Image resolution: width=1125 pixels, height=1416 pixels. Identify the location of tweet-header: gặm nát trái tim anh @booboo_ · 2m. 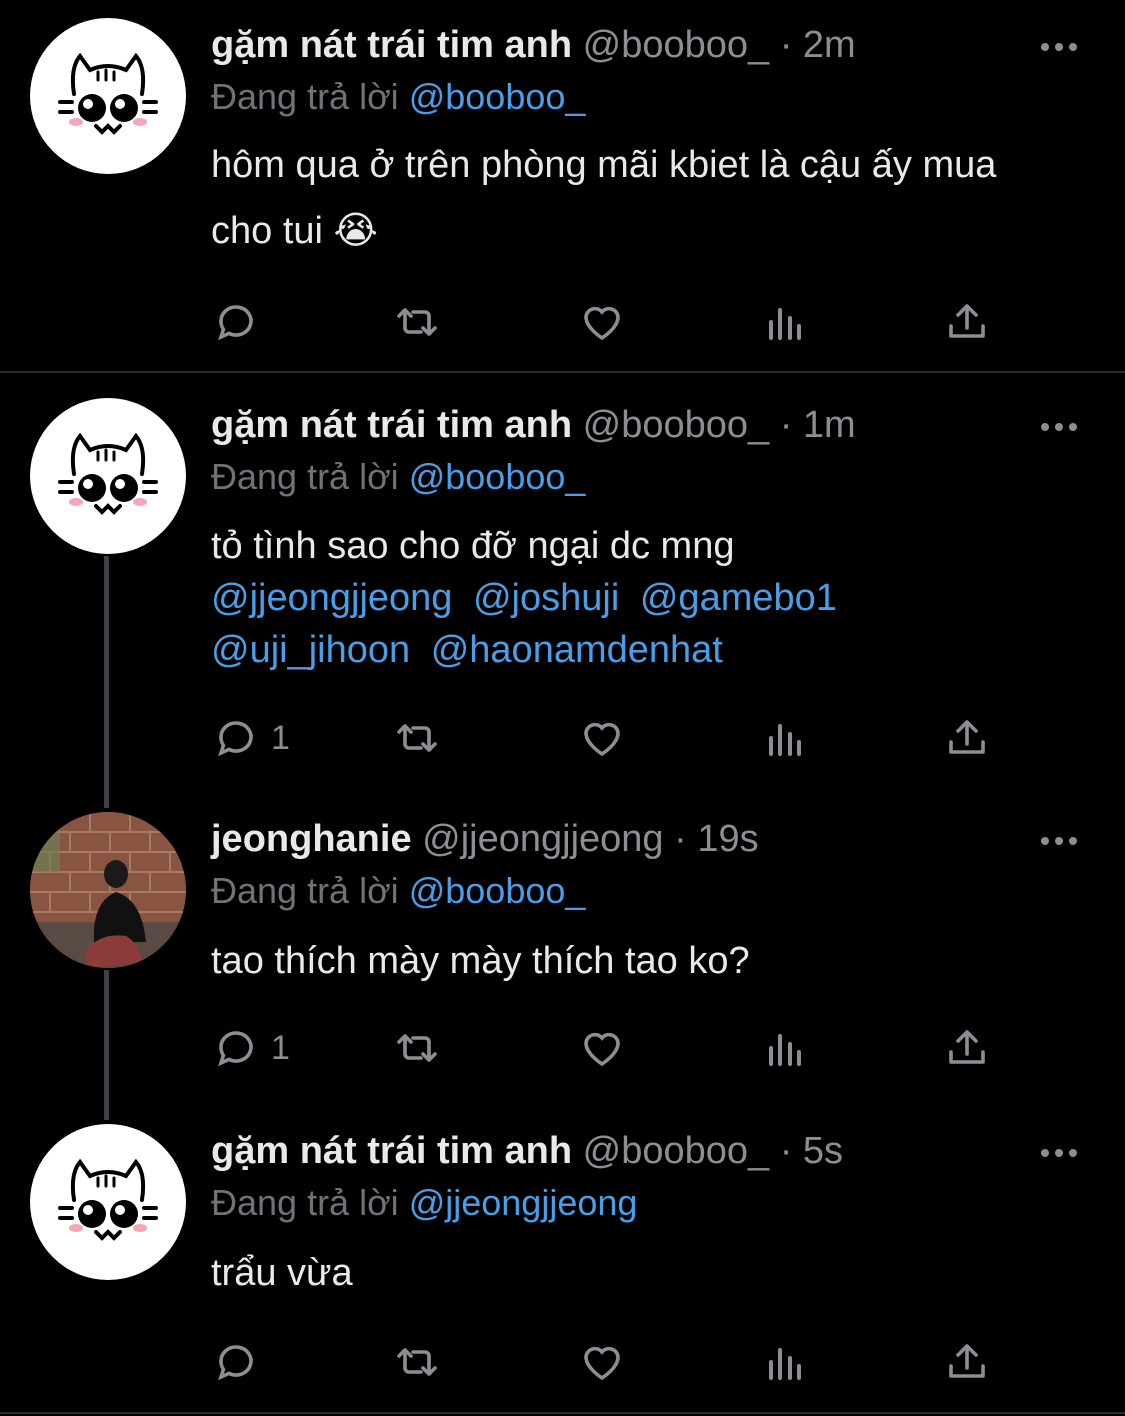
(608, 45).